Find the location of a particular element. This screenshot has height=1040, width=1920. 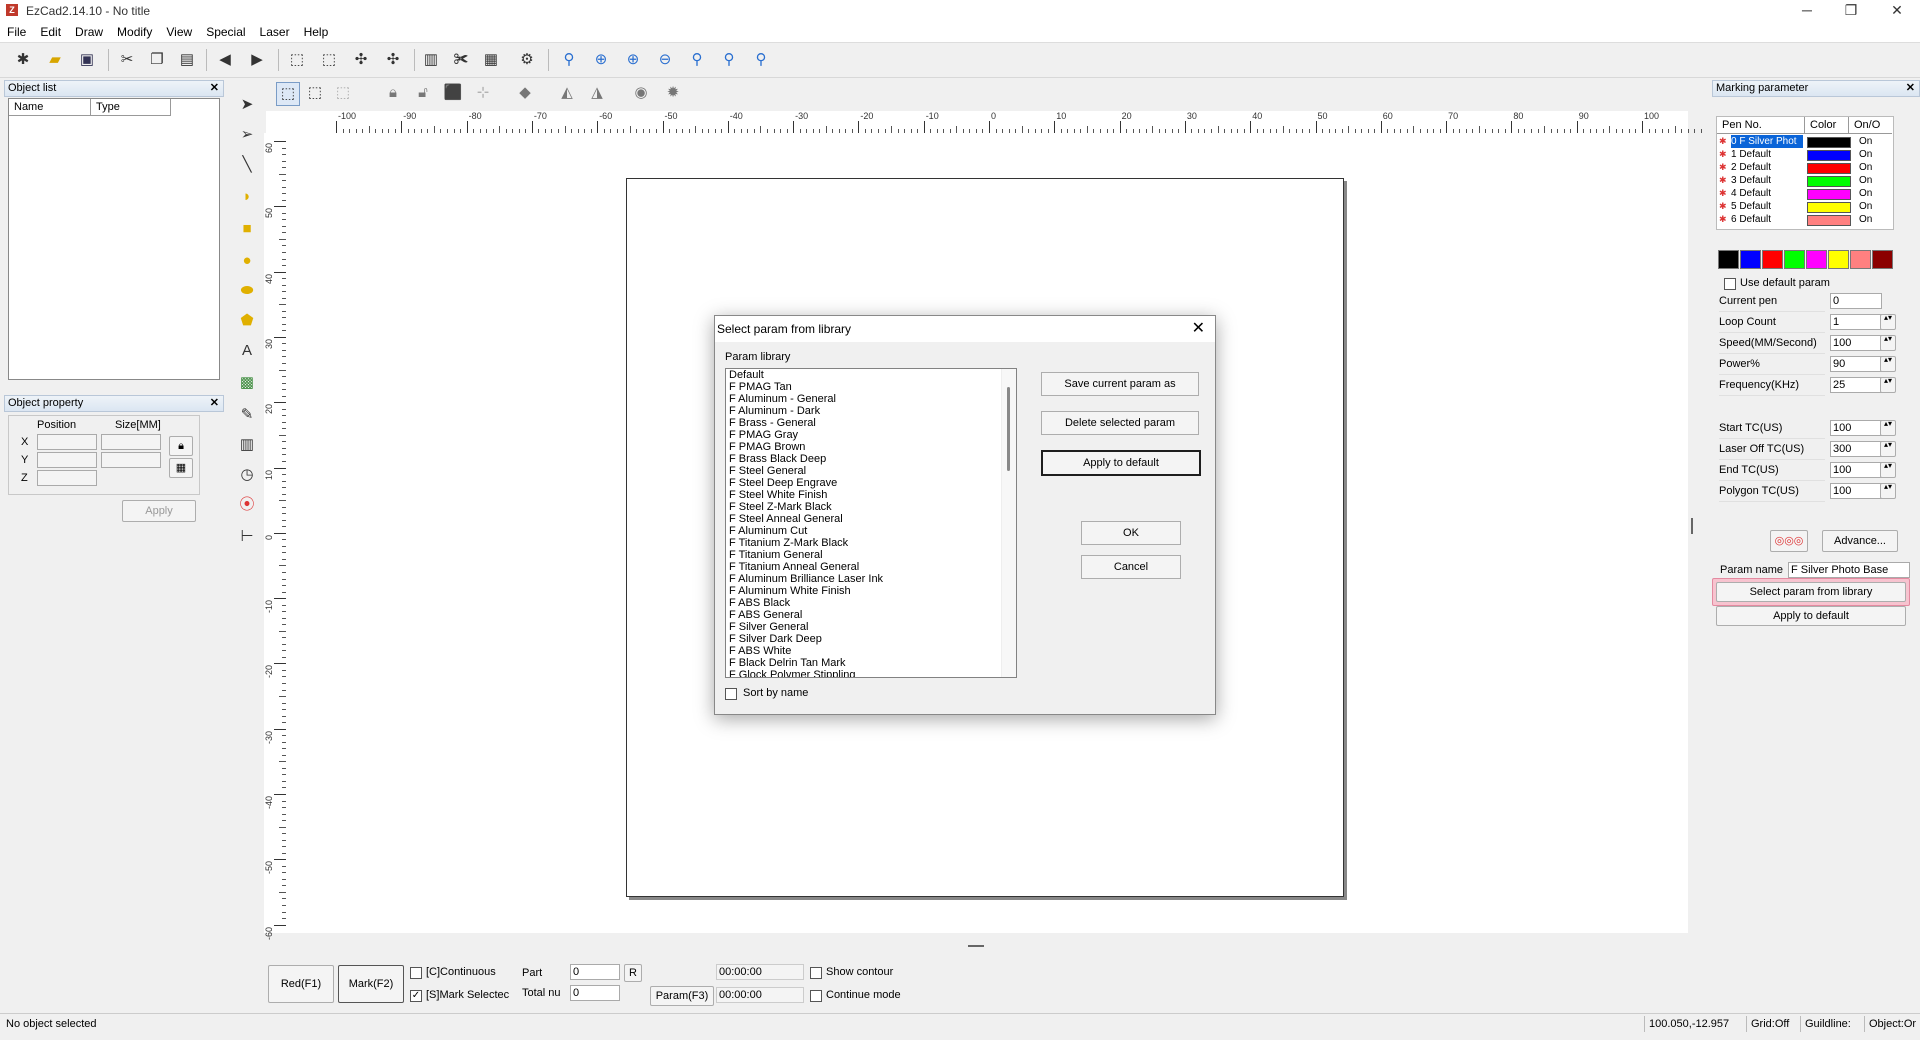

splitter-grip is located at coordinates (976, 946).